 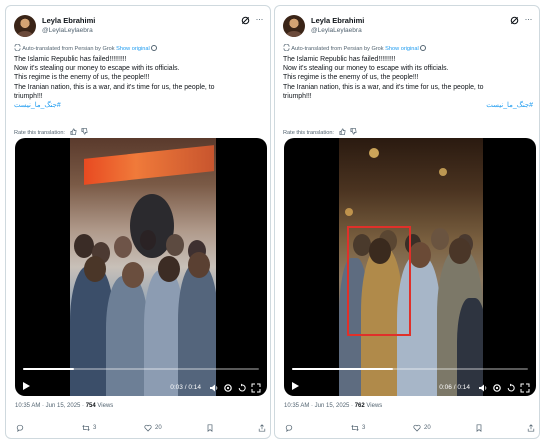 I want to click on video-time: 0:03 / 0:14, so click(x=185, y=387).